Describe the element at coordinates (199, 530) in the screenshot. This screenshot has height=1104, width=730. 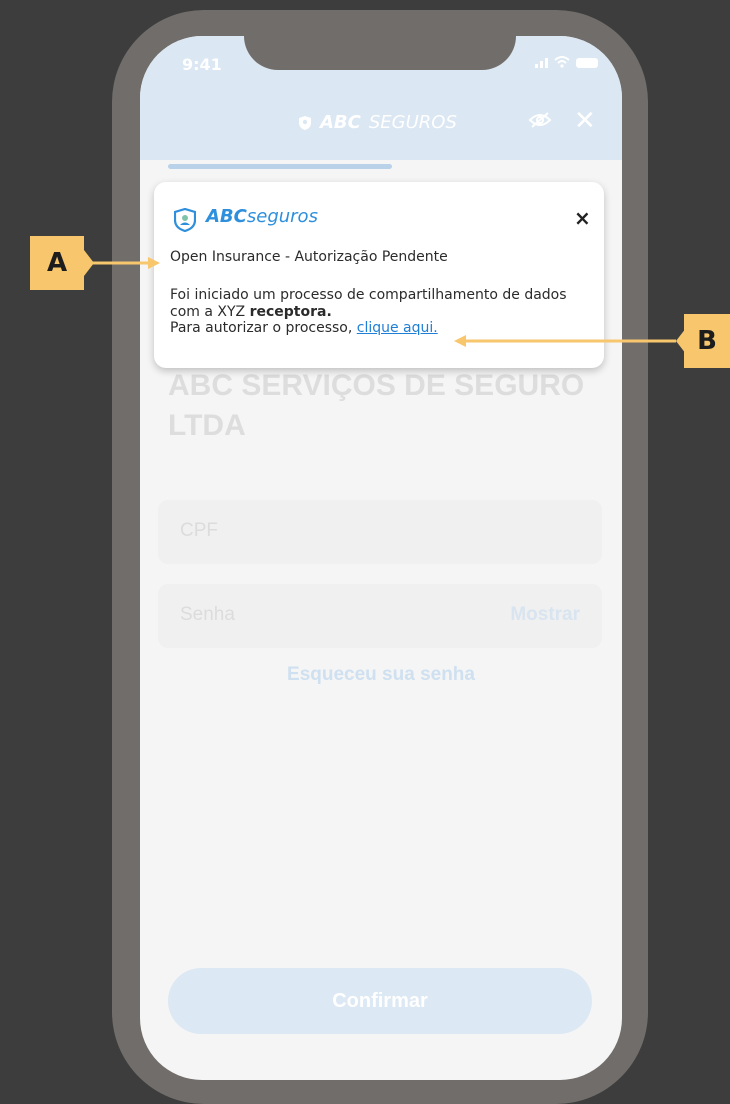
I see `cpf-placeholder: CPF` at that location.